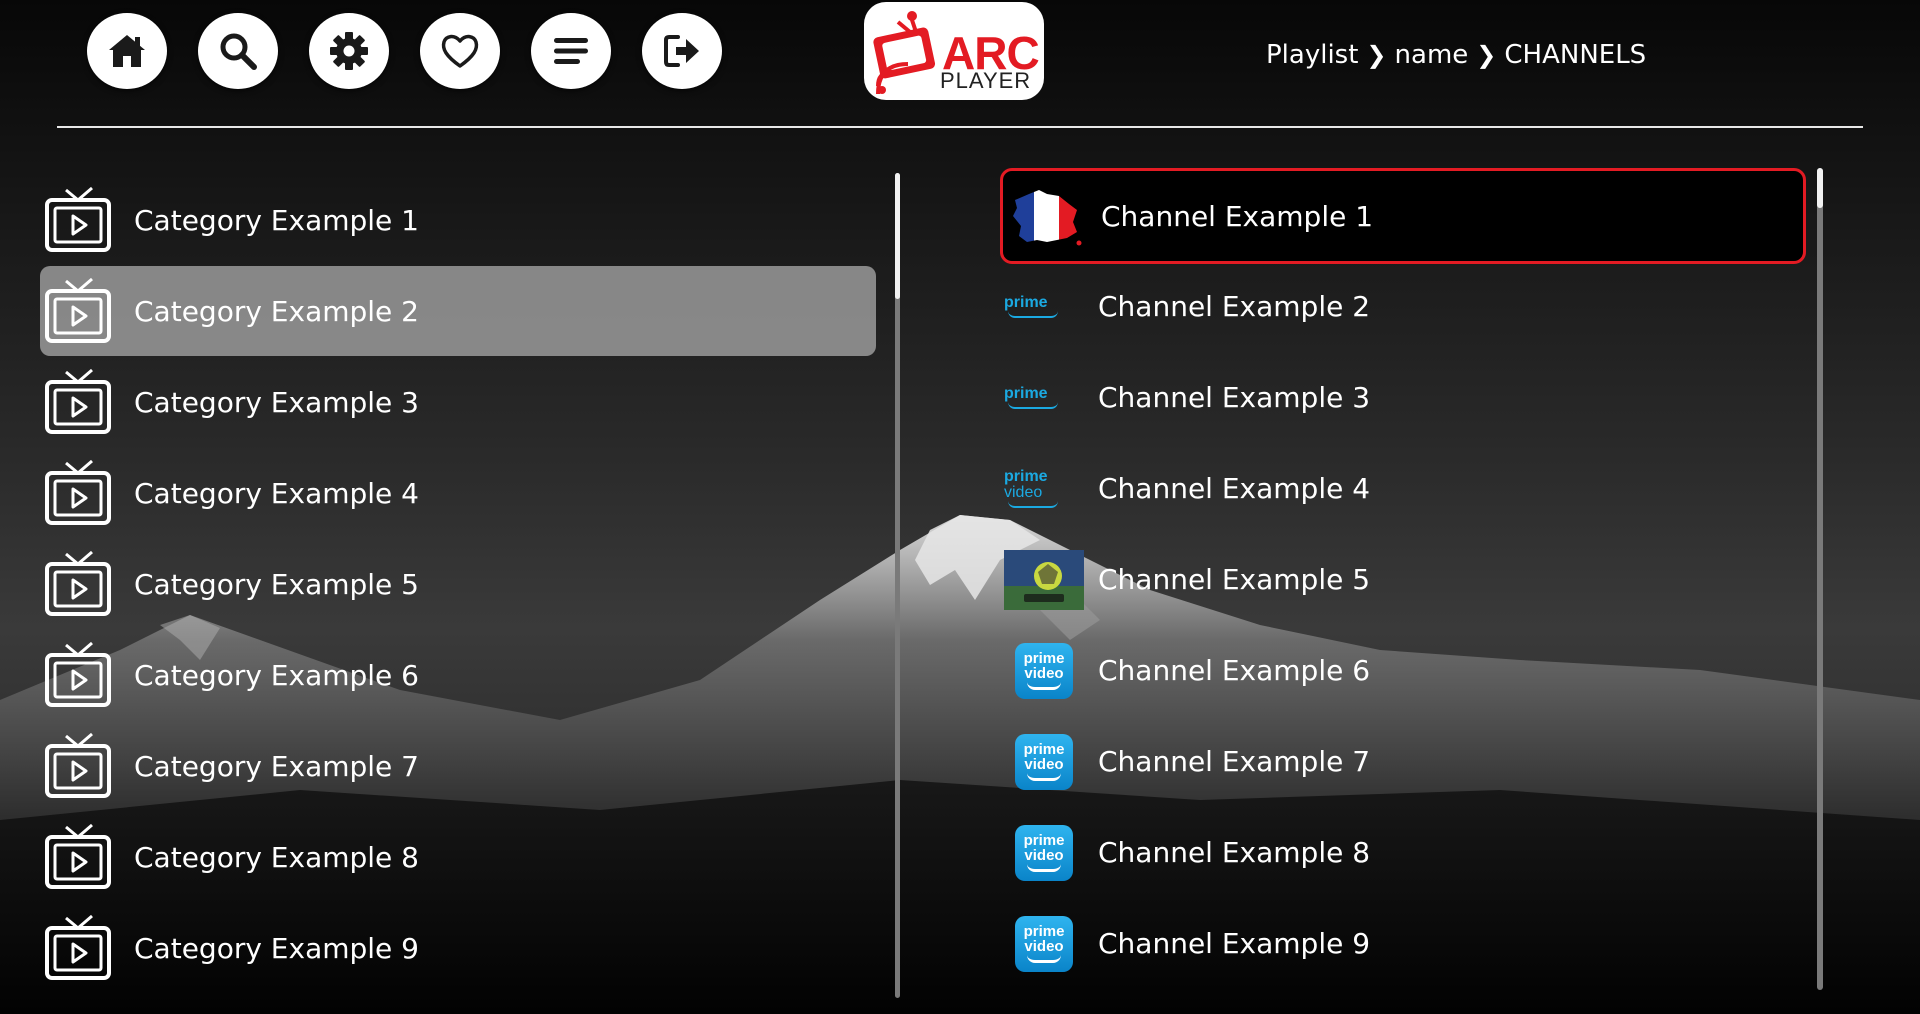 The height and width of the screenshot is (1014, 1920). I want to click on top-nav, so click(420, 53).